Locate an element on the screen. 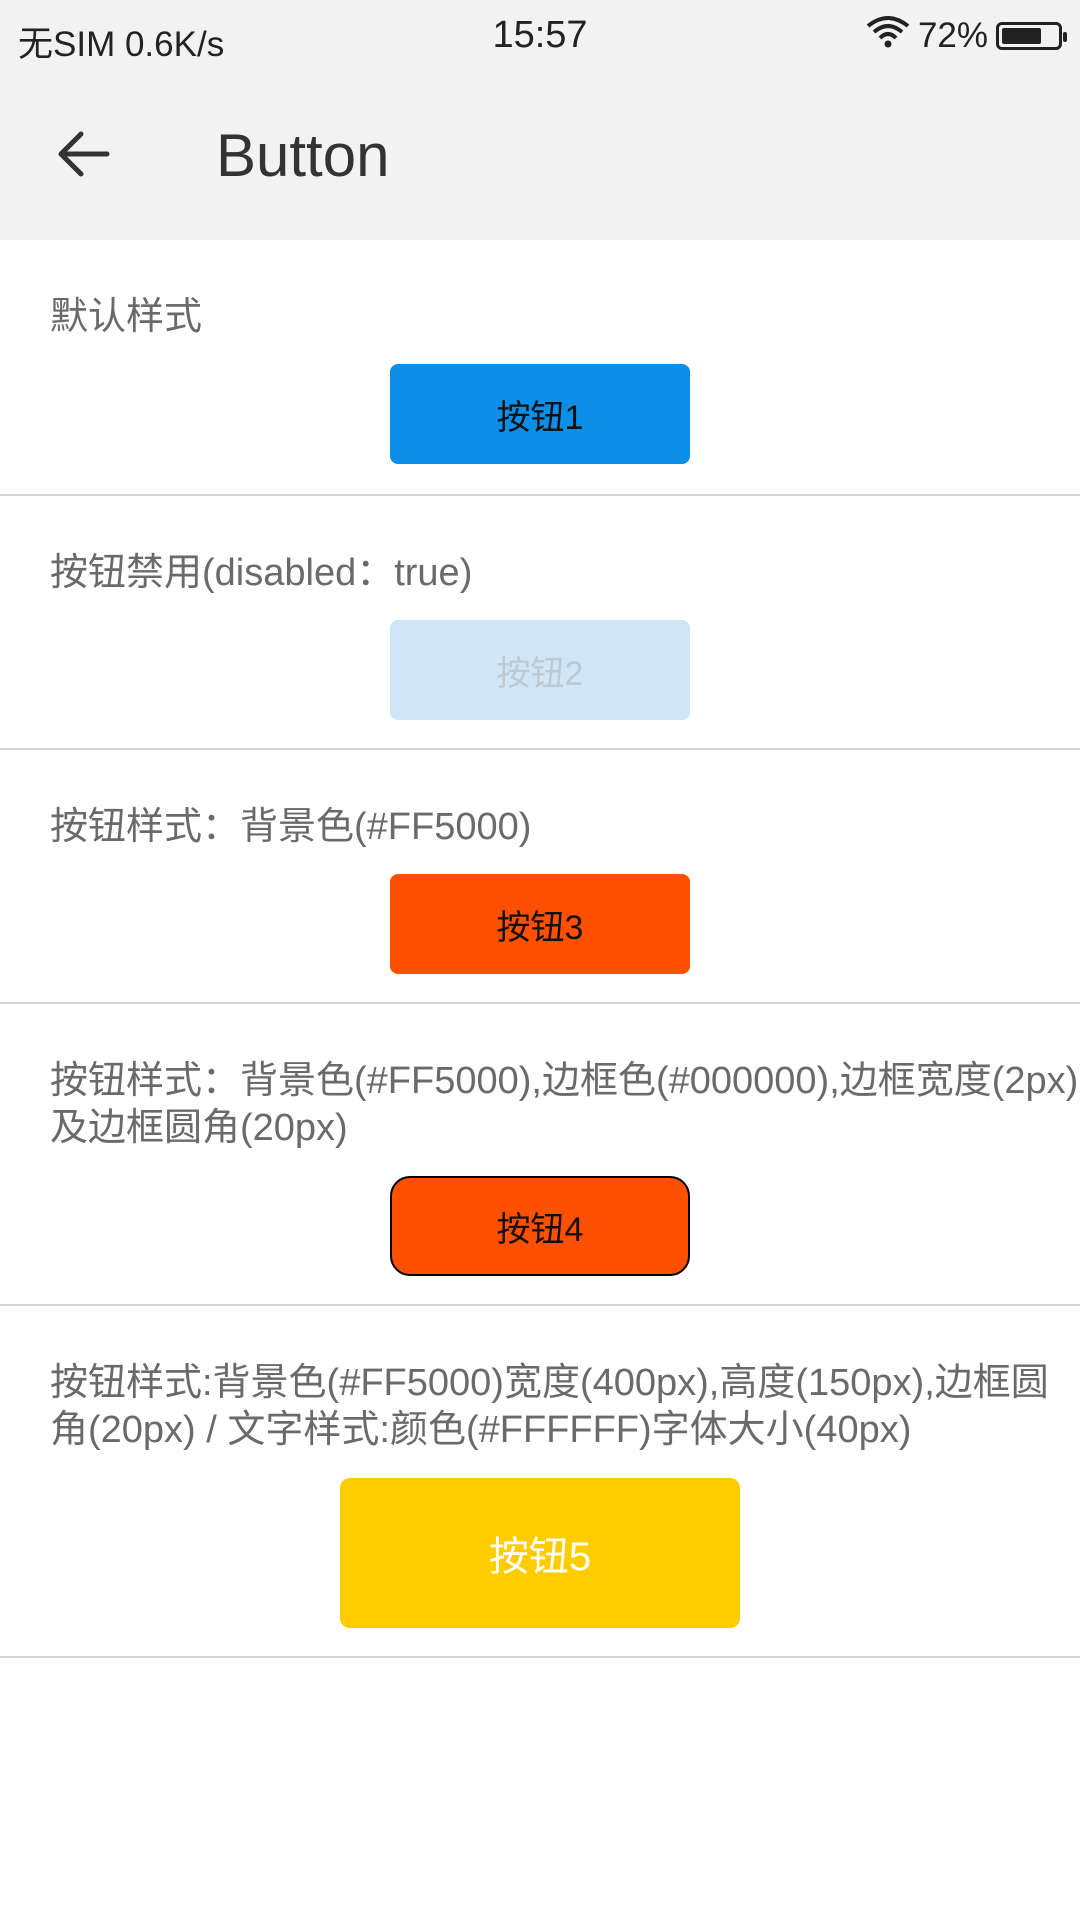 The image size is (1080, 1920). button-3: 按钮3 is located at coordinates (540, 924).